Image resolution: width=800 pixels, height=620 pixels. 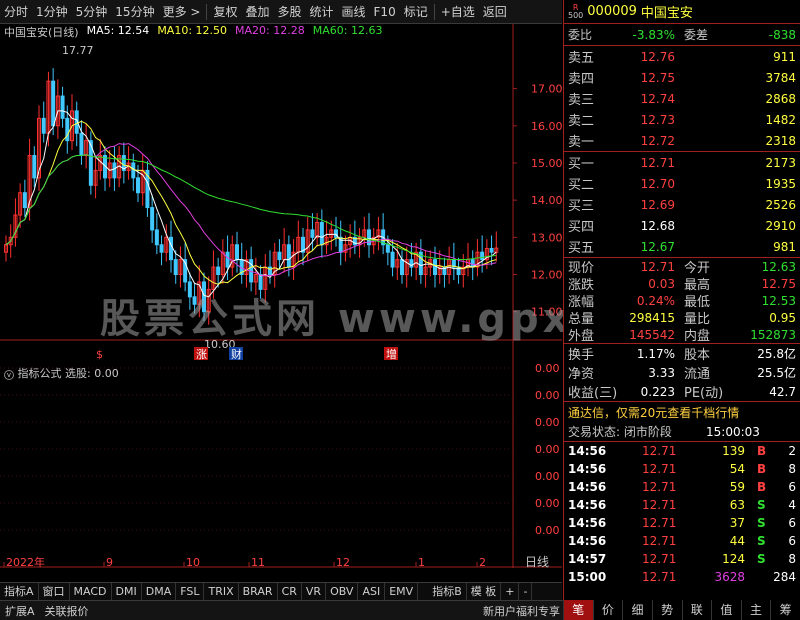 What do you see at coordinates (792, 469) in the screenshot?
I see `tick-count: 8` at bounding box center [792, 469].